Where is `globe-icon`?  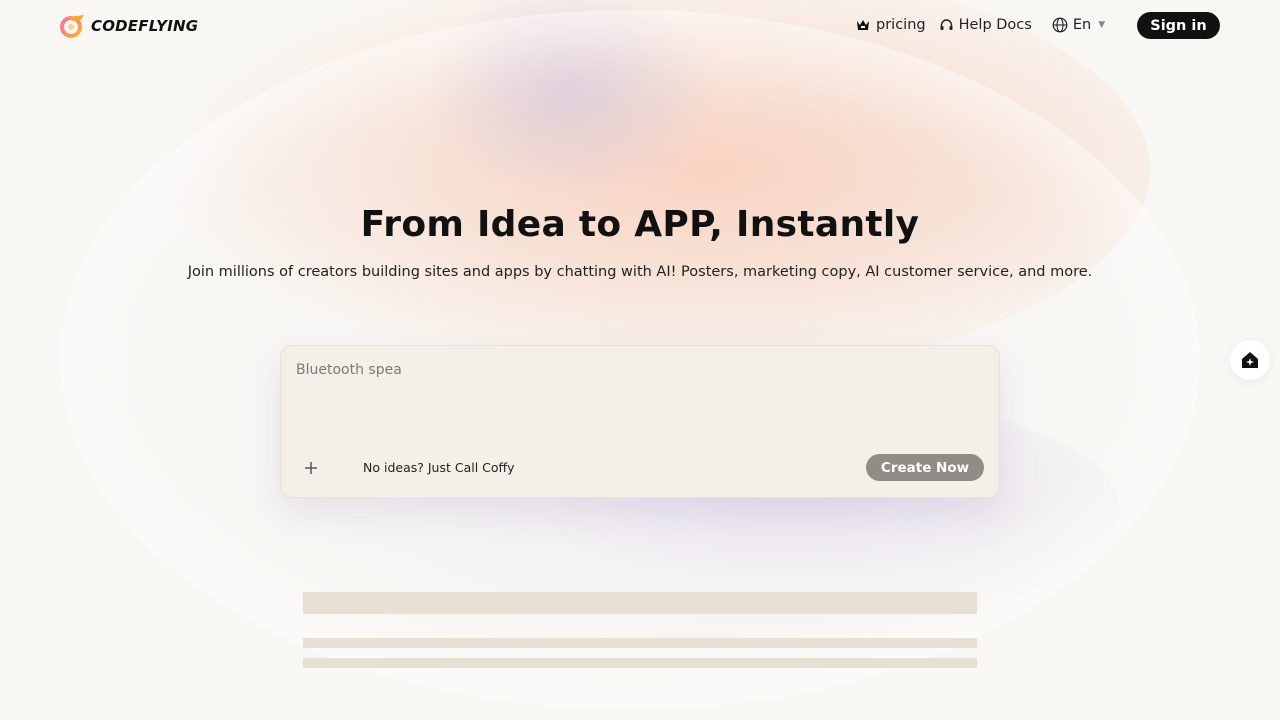 globe-icon is located at coordinates (1060, 25).